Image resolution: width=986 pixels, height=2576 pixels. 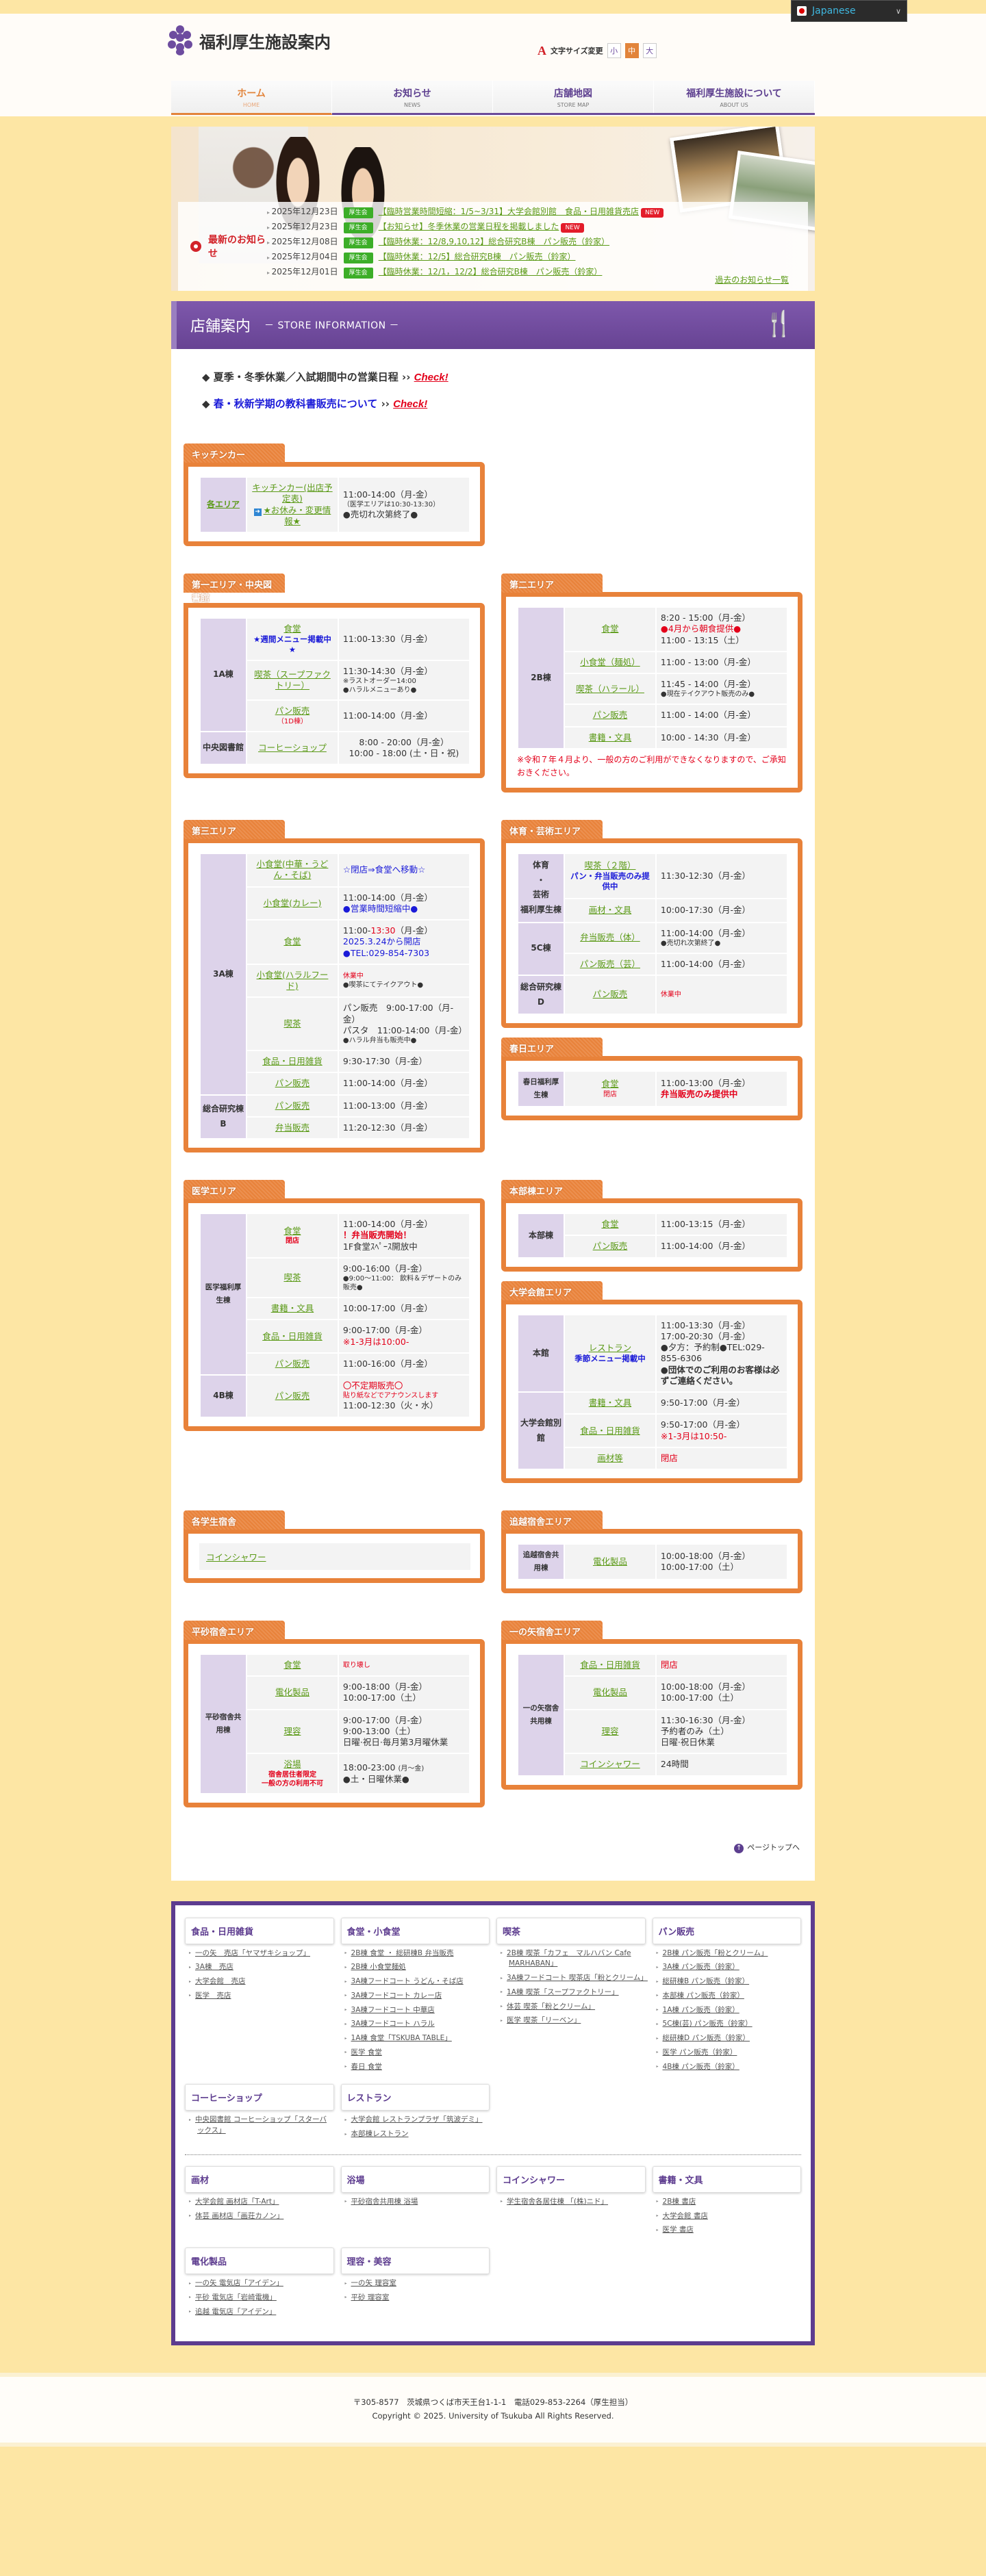 I want to click on sitemap-link: 3A棟フードコート 喫茶店「粉とクリーム」, so click(x=577, y=1978).